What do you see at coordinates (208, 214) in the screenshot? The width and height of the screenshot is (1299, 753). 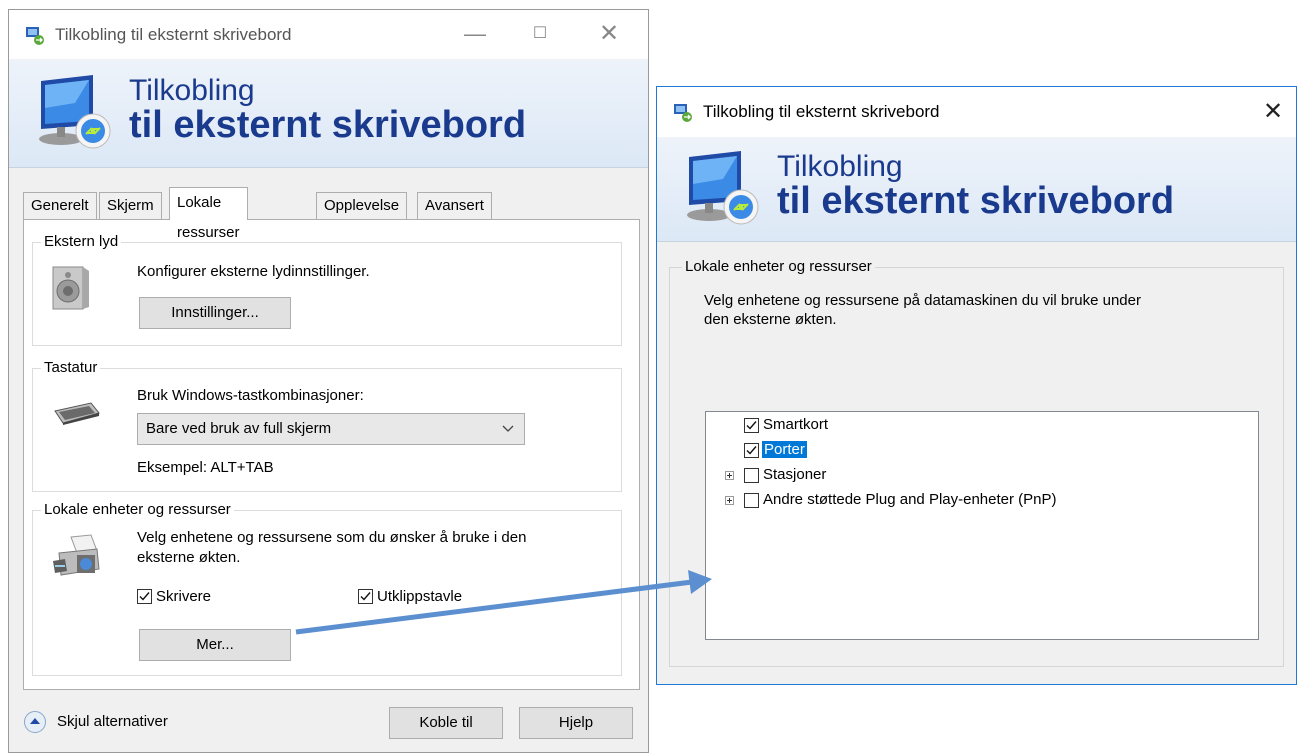 I see `tab-lokale-ressurser: Lokale ressurser` at bounding box center [208, 214].